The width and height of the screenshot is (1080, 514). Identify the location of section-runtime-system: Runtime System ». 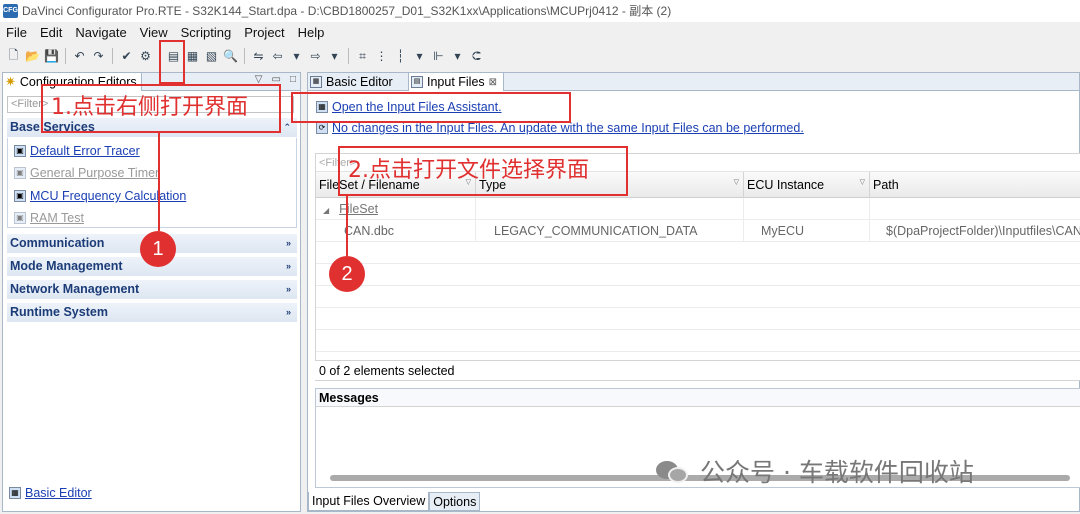
(152, 312).